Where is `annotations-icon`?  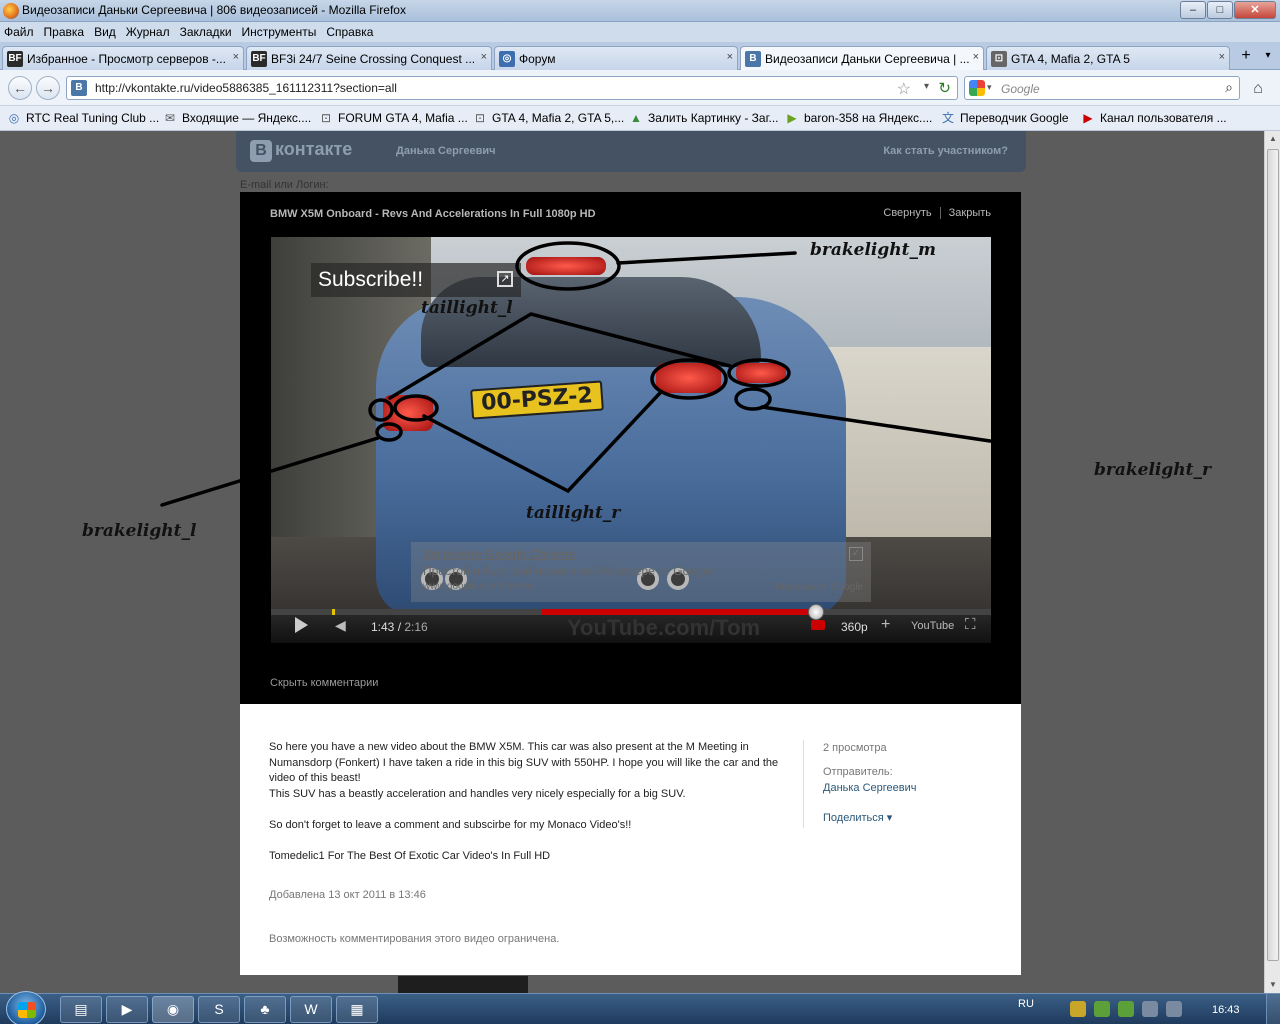
annotations-icon is located at coordinates (818, 625).